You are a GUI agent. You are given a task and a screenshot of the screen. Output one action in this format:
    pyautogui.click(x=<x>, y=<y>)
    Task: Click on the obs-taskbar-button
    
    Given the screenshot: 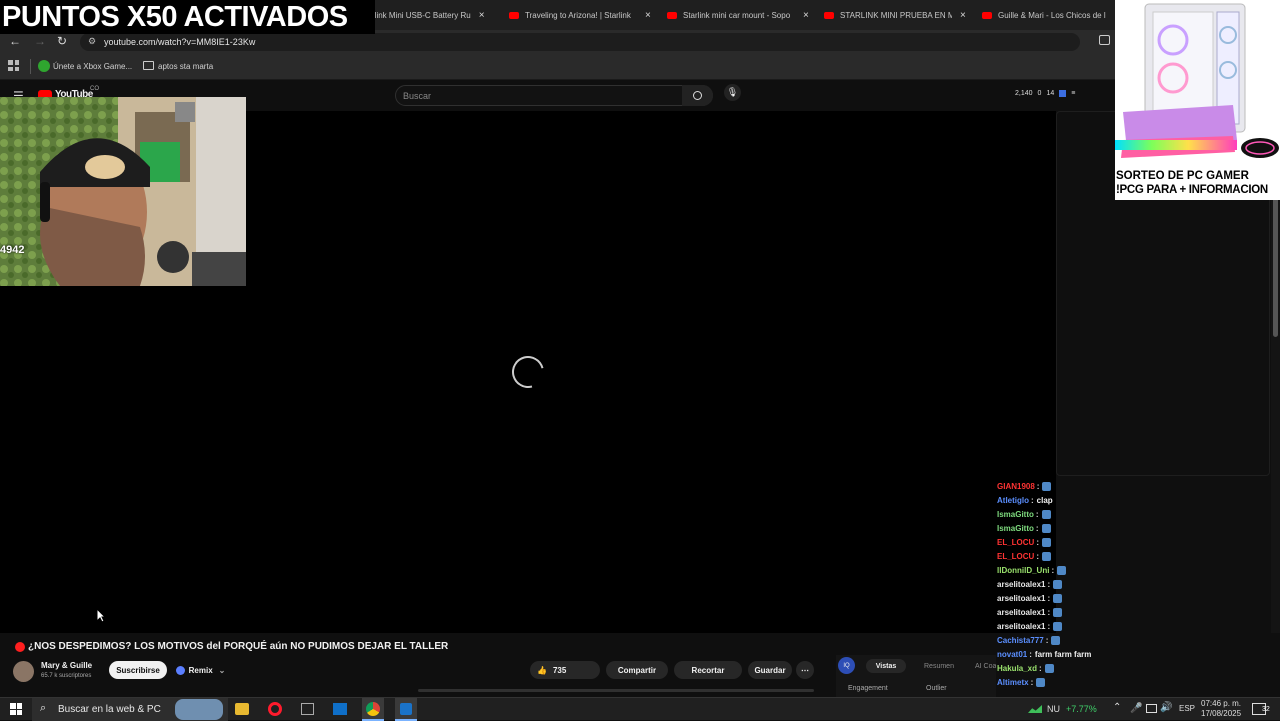 What is the action you would take?
    pyautogui.click(x=406, y=709)
    